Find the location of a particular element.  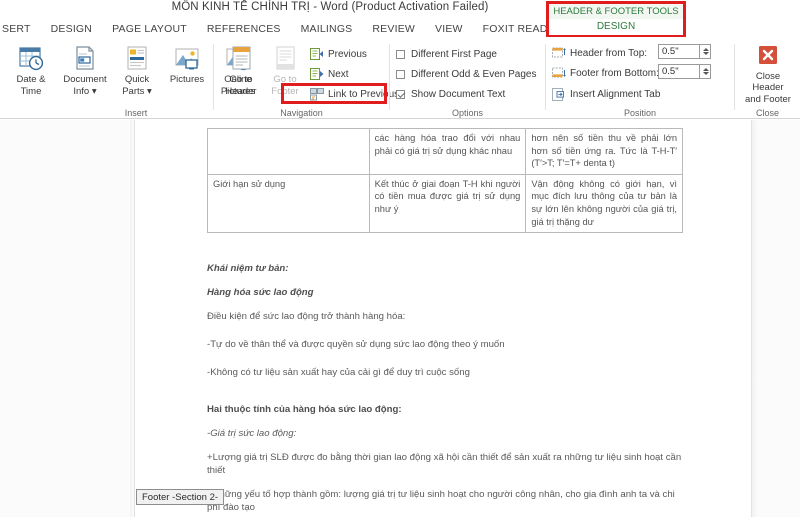

tab-design: DESIGN is located at coordinates (71, 29).